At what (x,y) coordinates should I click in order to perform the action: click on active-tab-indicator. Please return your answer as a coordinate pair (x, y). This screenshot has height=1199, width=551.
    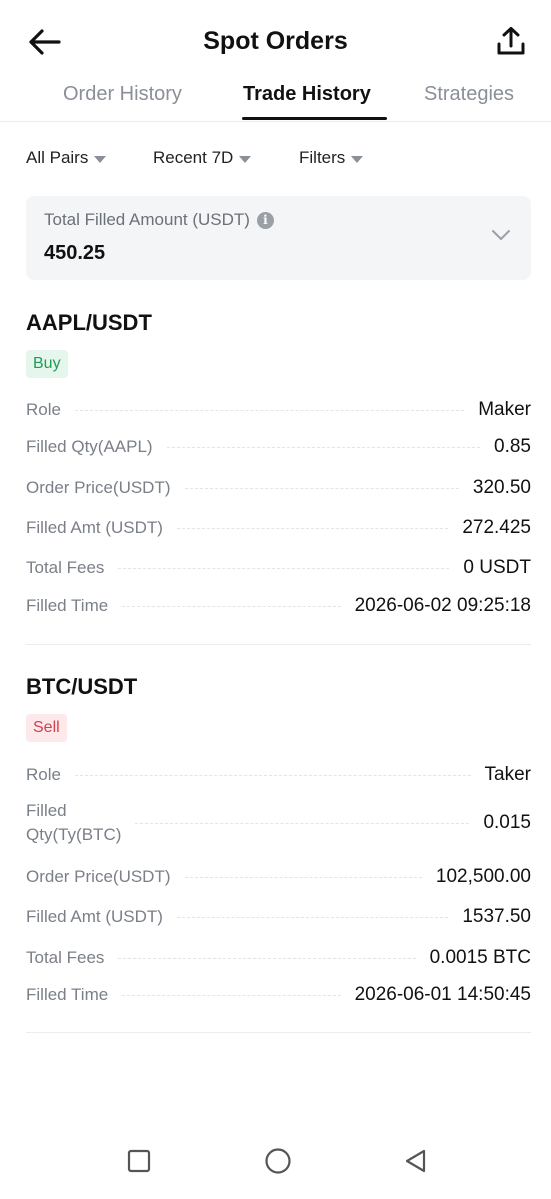
    Looking at the image, I should click on (314, 118).